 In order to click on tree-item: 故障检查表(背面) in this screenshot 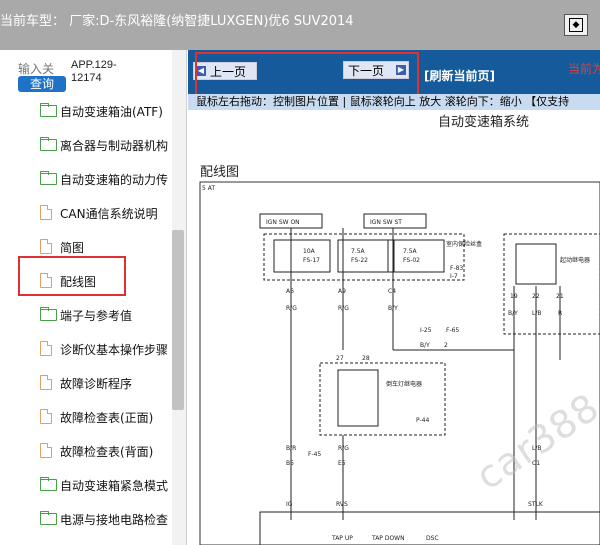, I will do `click(86, 451)`.